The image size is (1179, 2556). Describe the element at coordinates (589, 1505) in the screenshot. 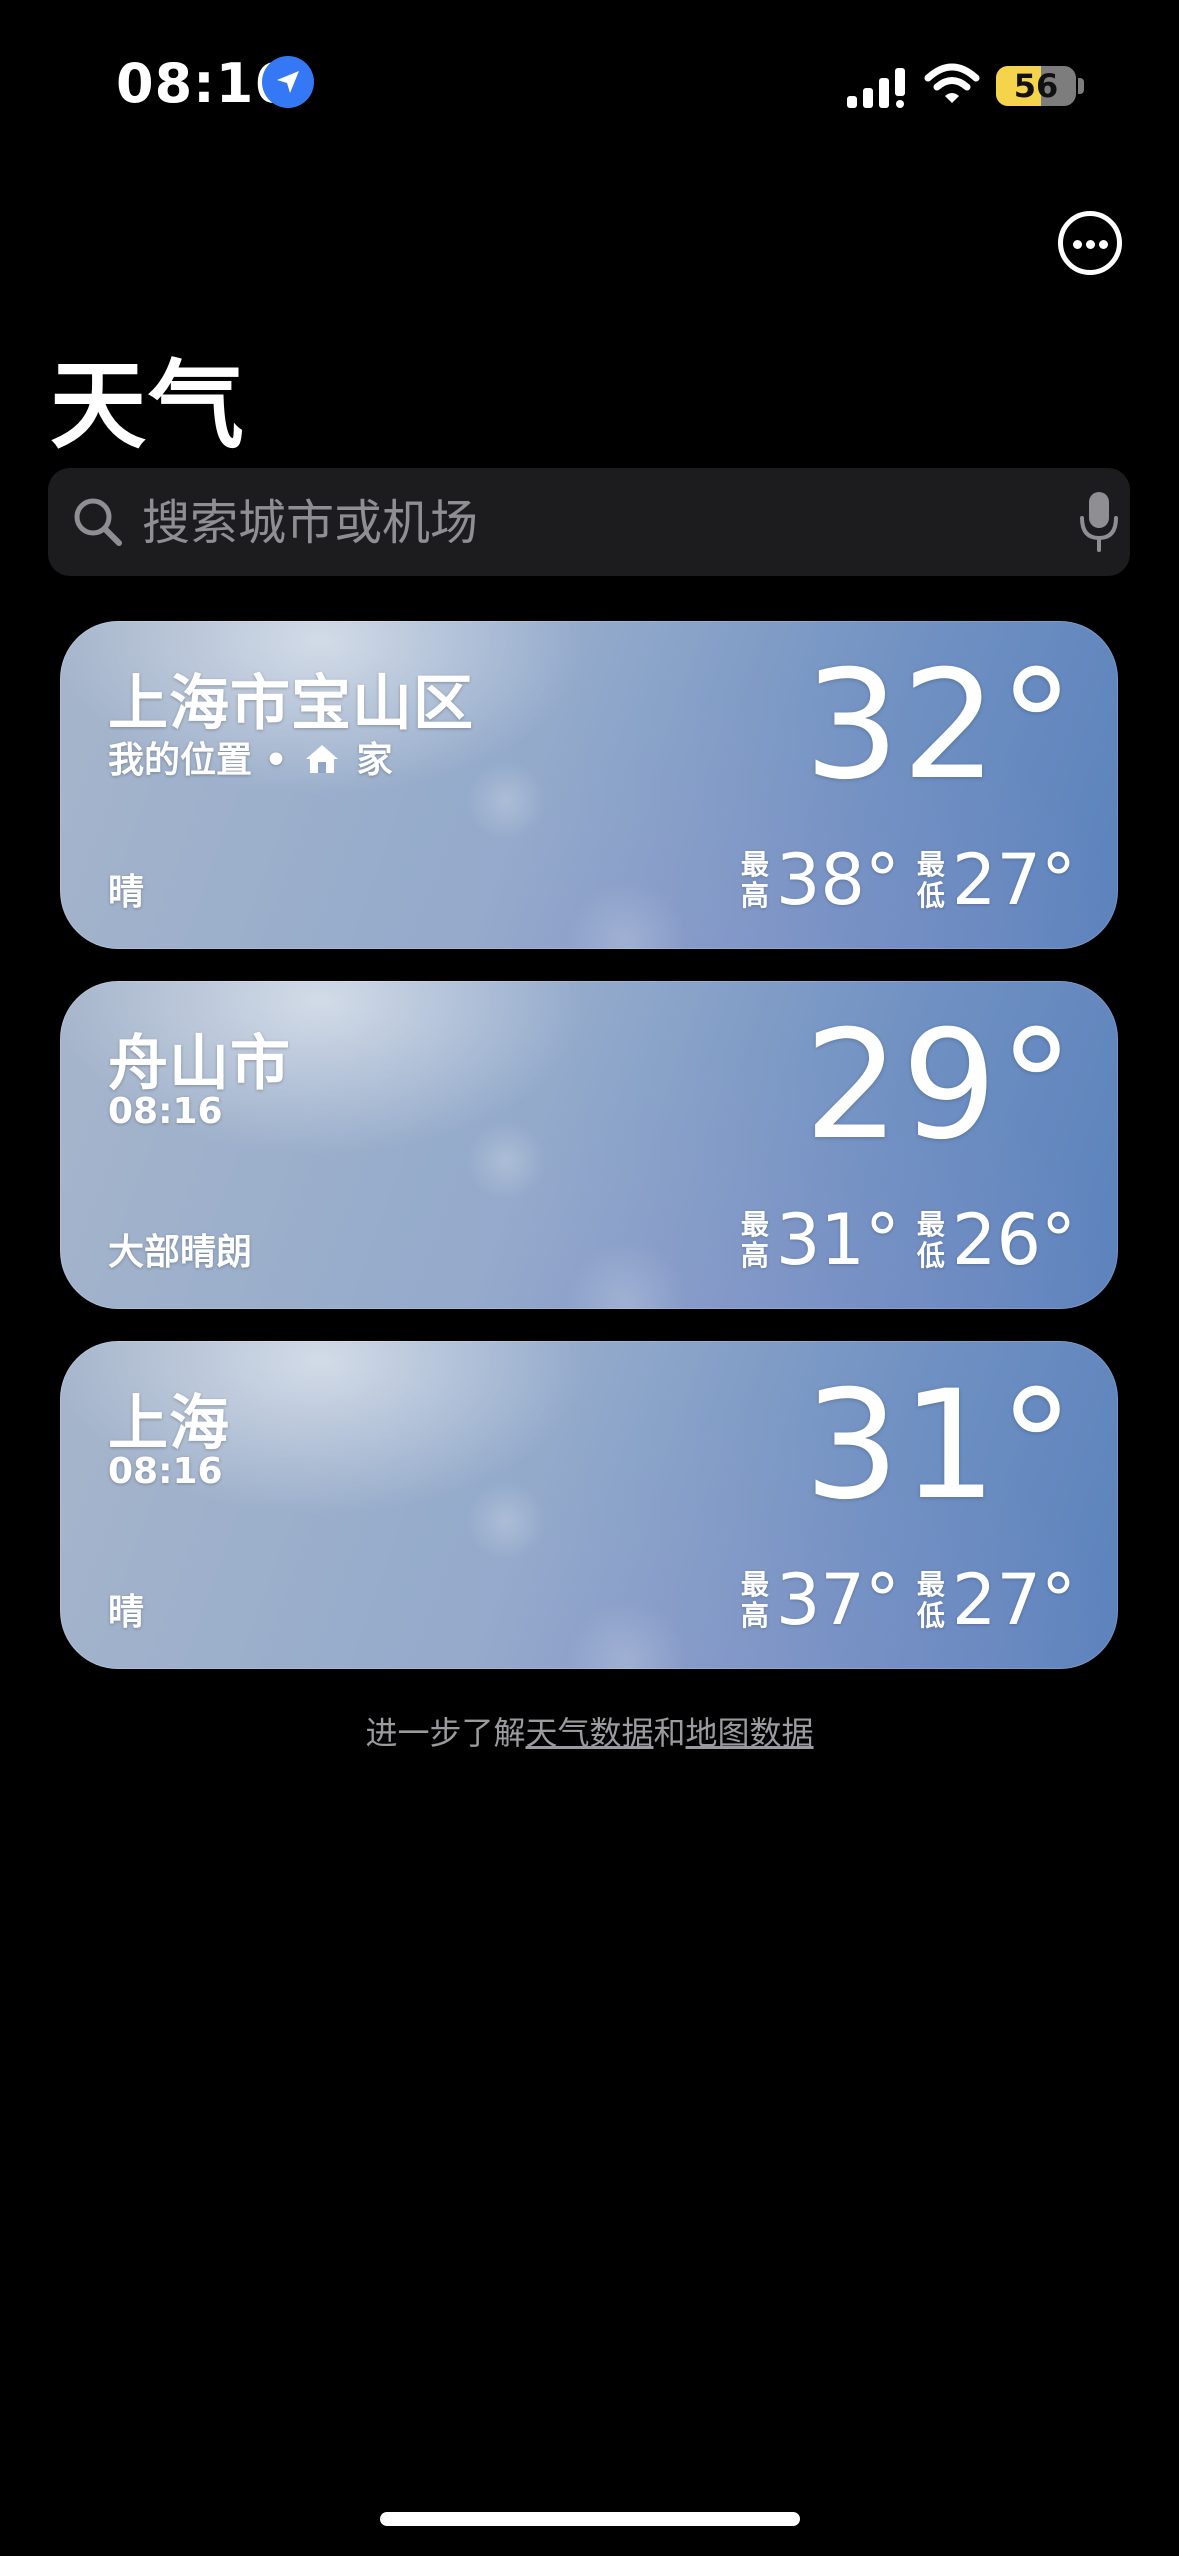

I see `city-card-shanghai: 上海 08:16 31° 晴 最高 37° 最低 27°` at that location.